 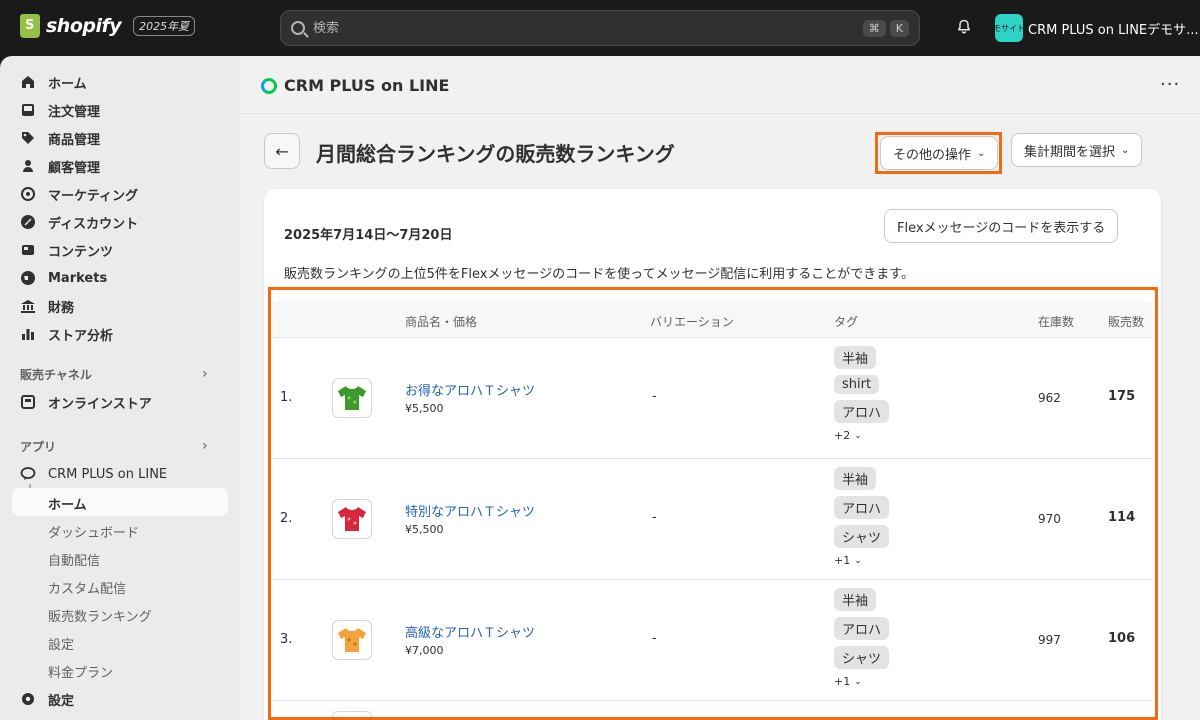 I want to click on person-icon, so click(x=28, y=166).